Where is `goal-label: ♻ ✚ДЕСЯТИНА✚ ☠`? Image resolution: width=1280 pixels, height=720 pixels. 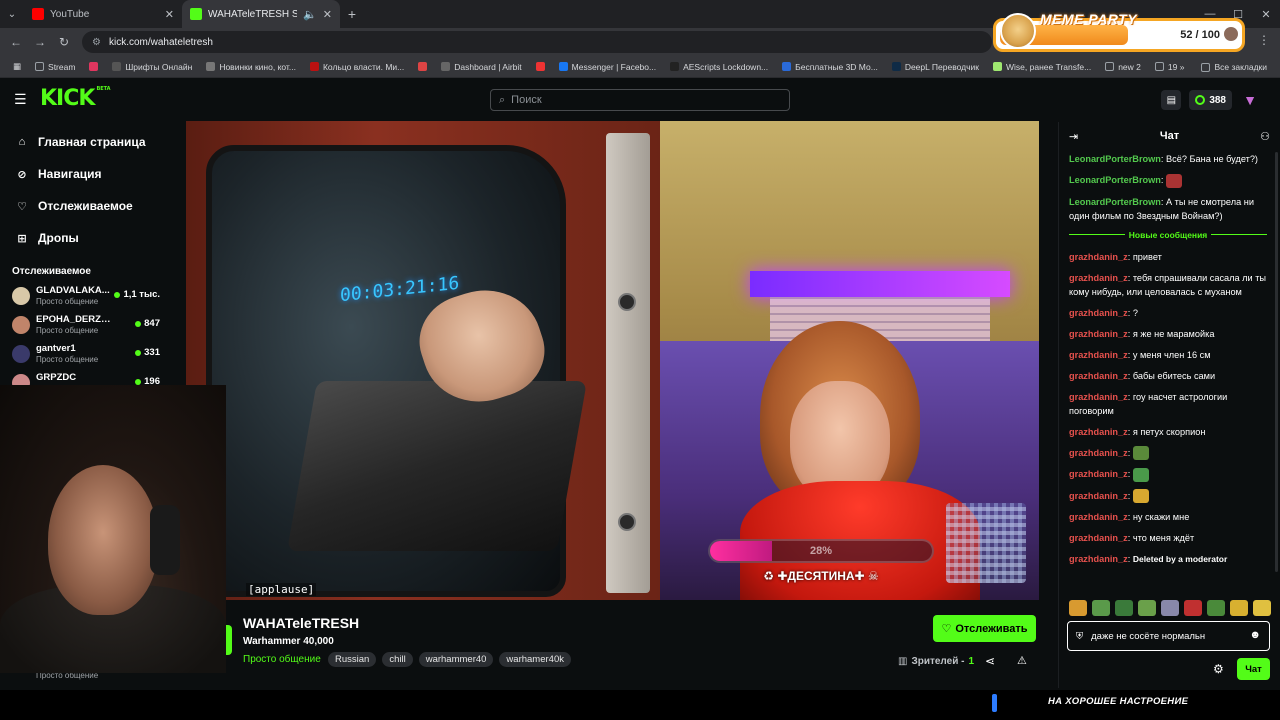 goal-label: ♻ ✚ДЕСЯТИНА✚ ☠ is located at coordinates (821, 576).